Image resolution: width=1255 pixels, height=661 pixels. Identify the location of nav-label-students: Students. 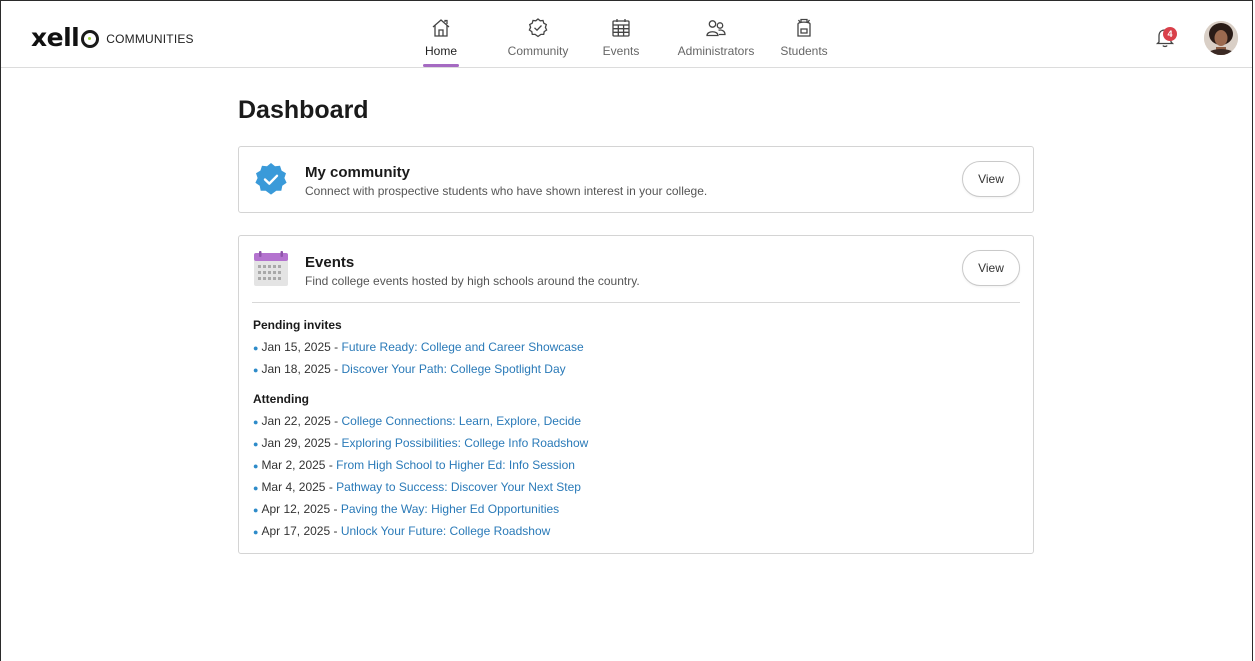
(804, 51).